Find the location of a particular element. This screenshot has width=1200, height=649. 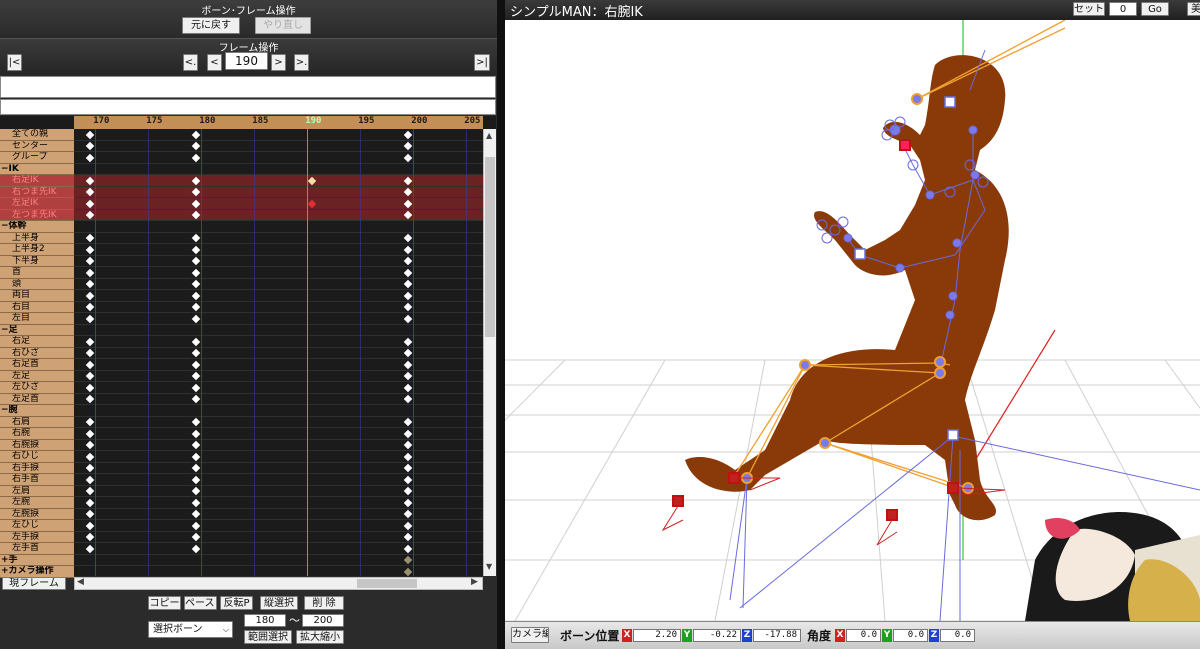

bone-name: 右手首 is located at coordinates (37, 480).